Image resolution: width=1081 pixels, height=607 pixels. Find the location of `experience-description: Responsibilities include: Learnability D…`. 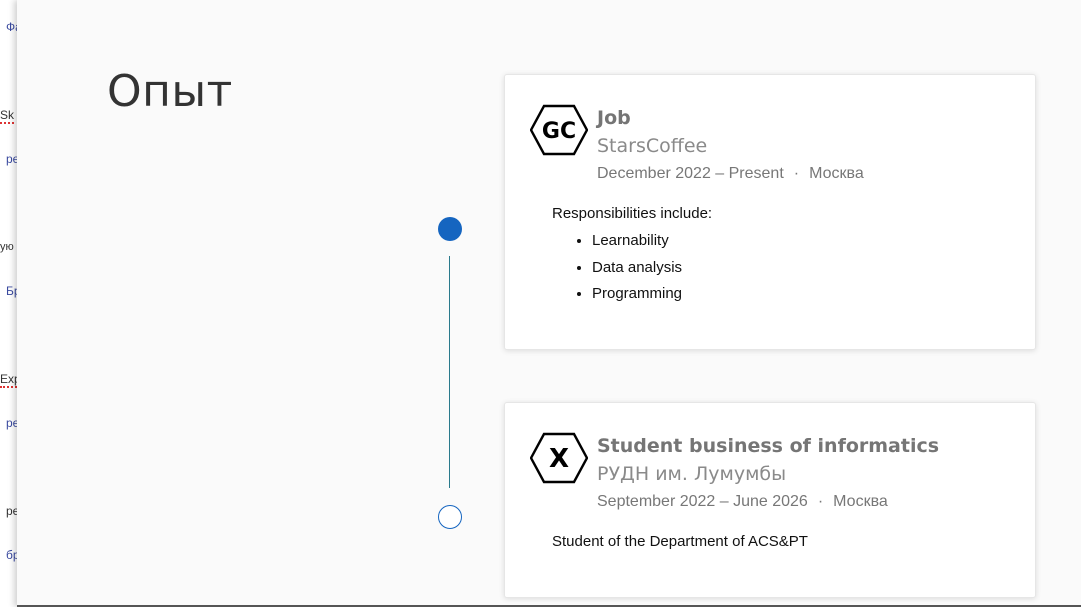

experience-description: Responsibilities include: Learnability D… is located at coordinates (632, 256).